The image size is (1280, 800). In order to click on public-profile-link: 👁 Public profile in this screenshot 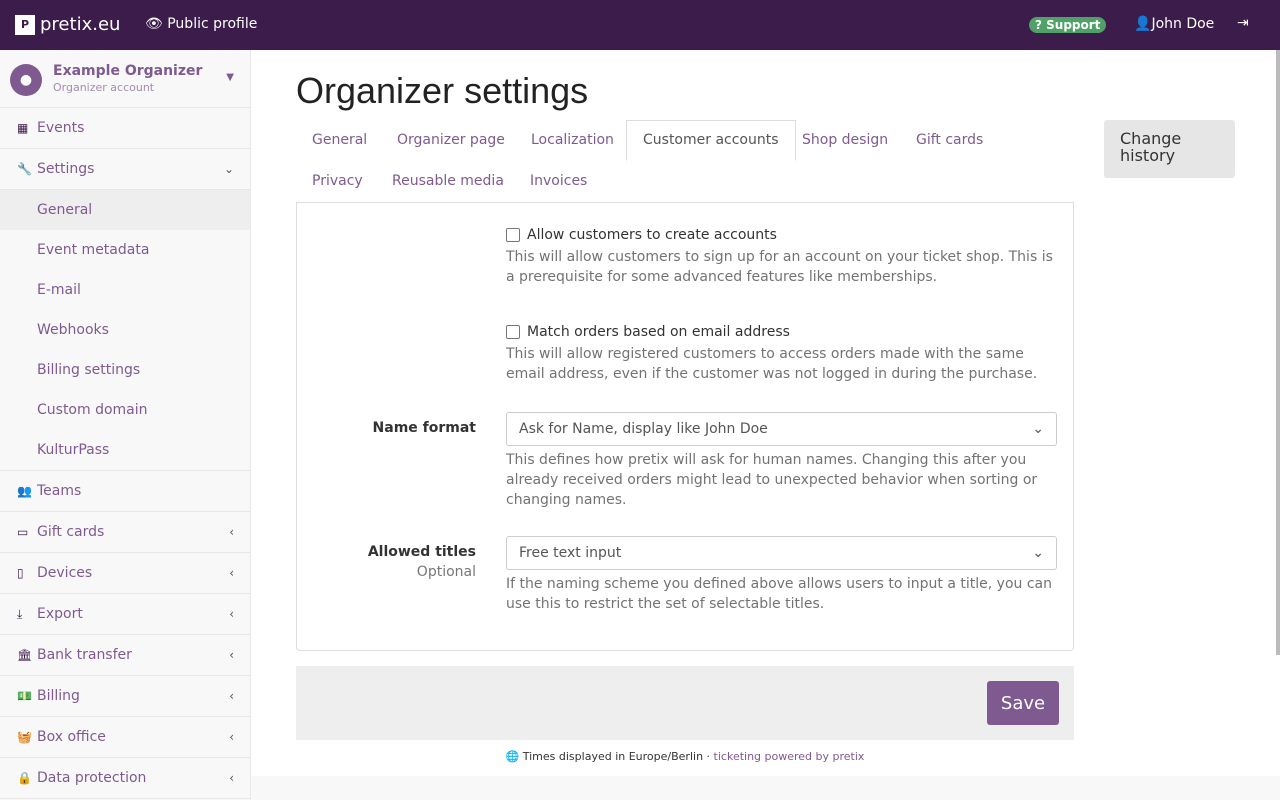, I will do `click(201, 24)`.